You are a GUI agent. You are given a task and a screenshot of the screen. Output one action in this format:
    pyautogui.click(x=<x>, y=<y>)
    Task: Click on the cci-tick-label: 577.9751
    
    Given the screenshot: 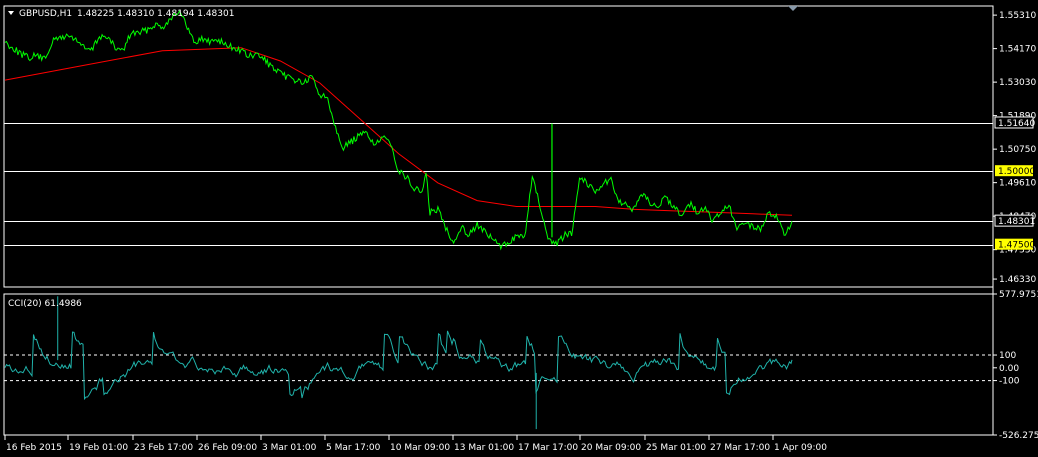 What is the action you would take?
    pyautogui.click(x=1018, y=295)
    